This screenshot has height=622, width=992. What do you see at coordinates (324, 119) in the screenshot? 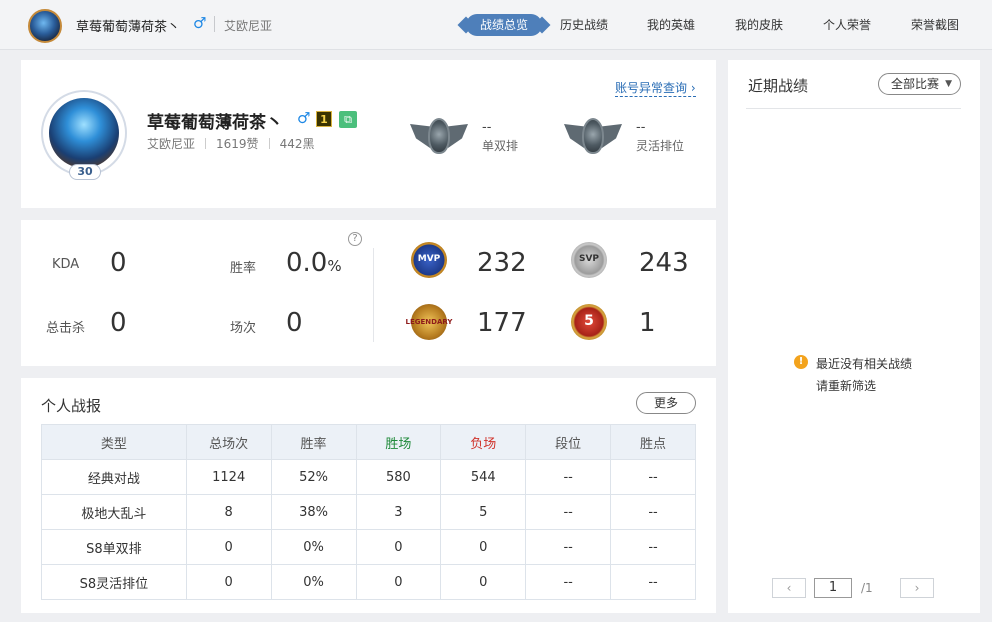
I see `rank-number-icon: 1` at bounding box center [324, 119].